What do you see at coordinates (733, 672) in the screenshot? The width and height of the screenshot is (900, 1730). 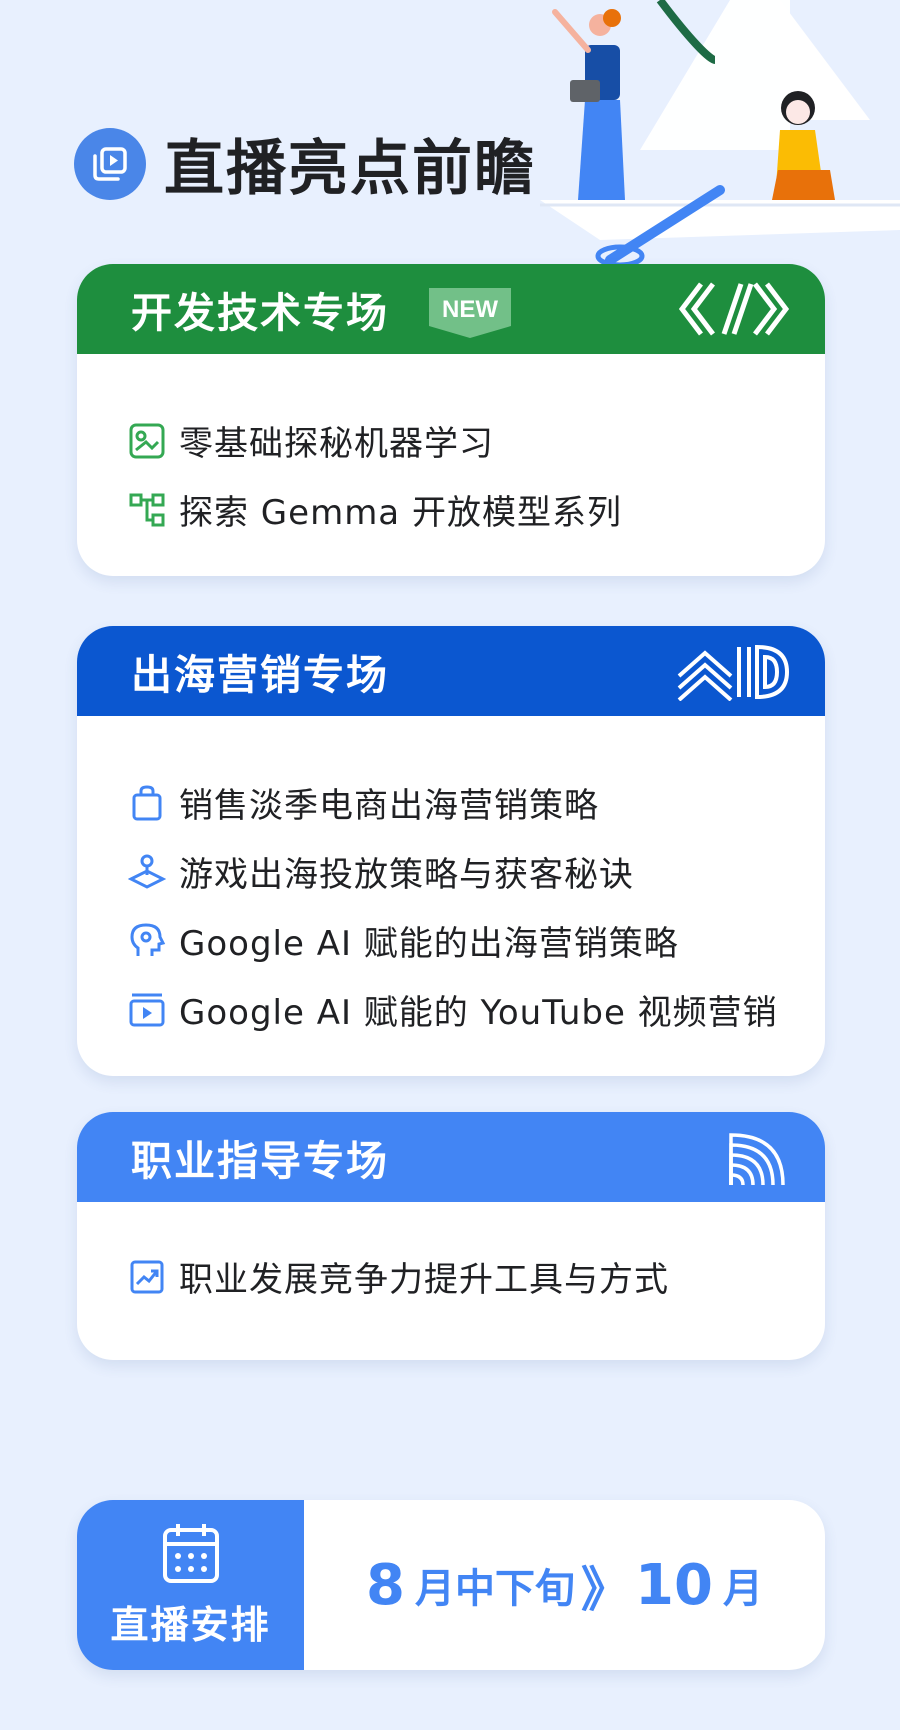 I see `ads-chevron-logo-icon` at bounding box center [733, 672].